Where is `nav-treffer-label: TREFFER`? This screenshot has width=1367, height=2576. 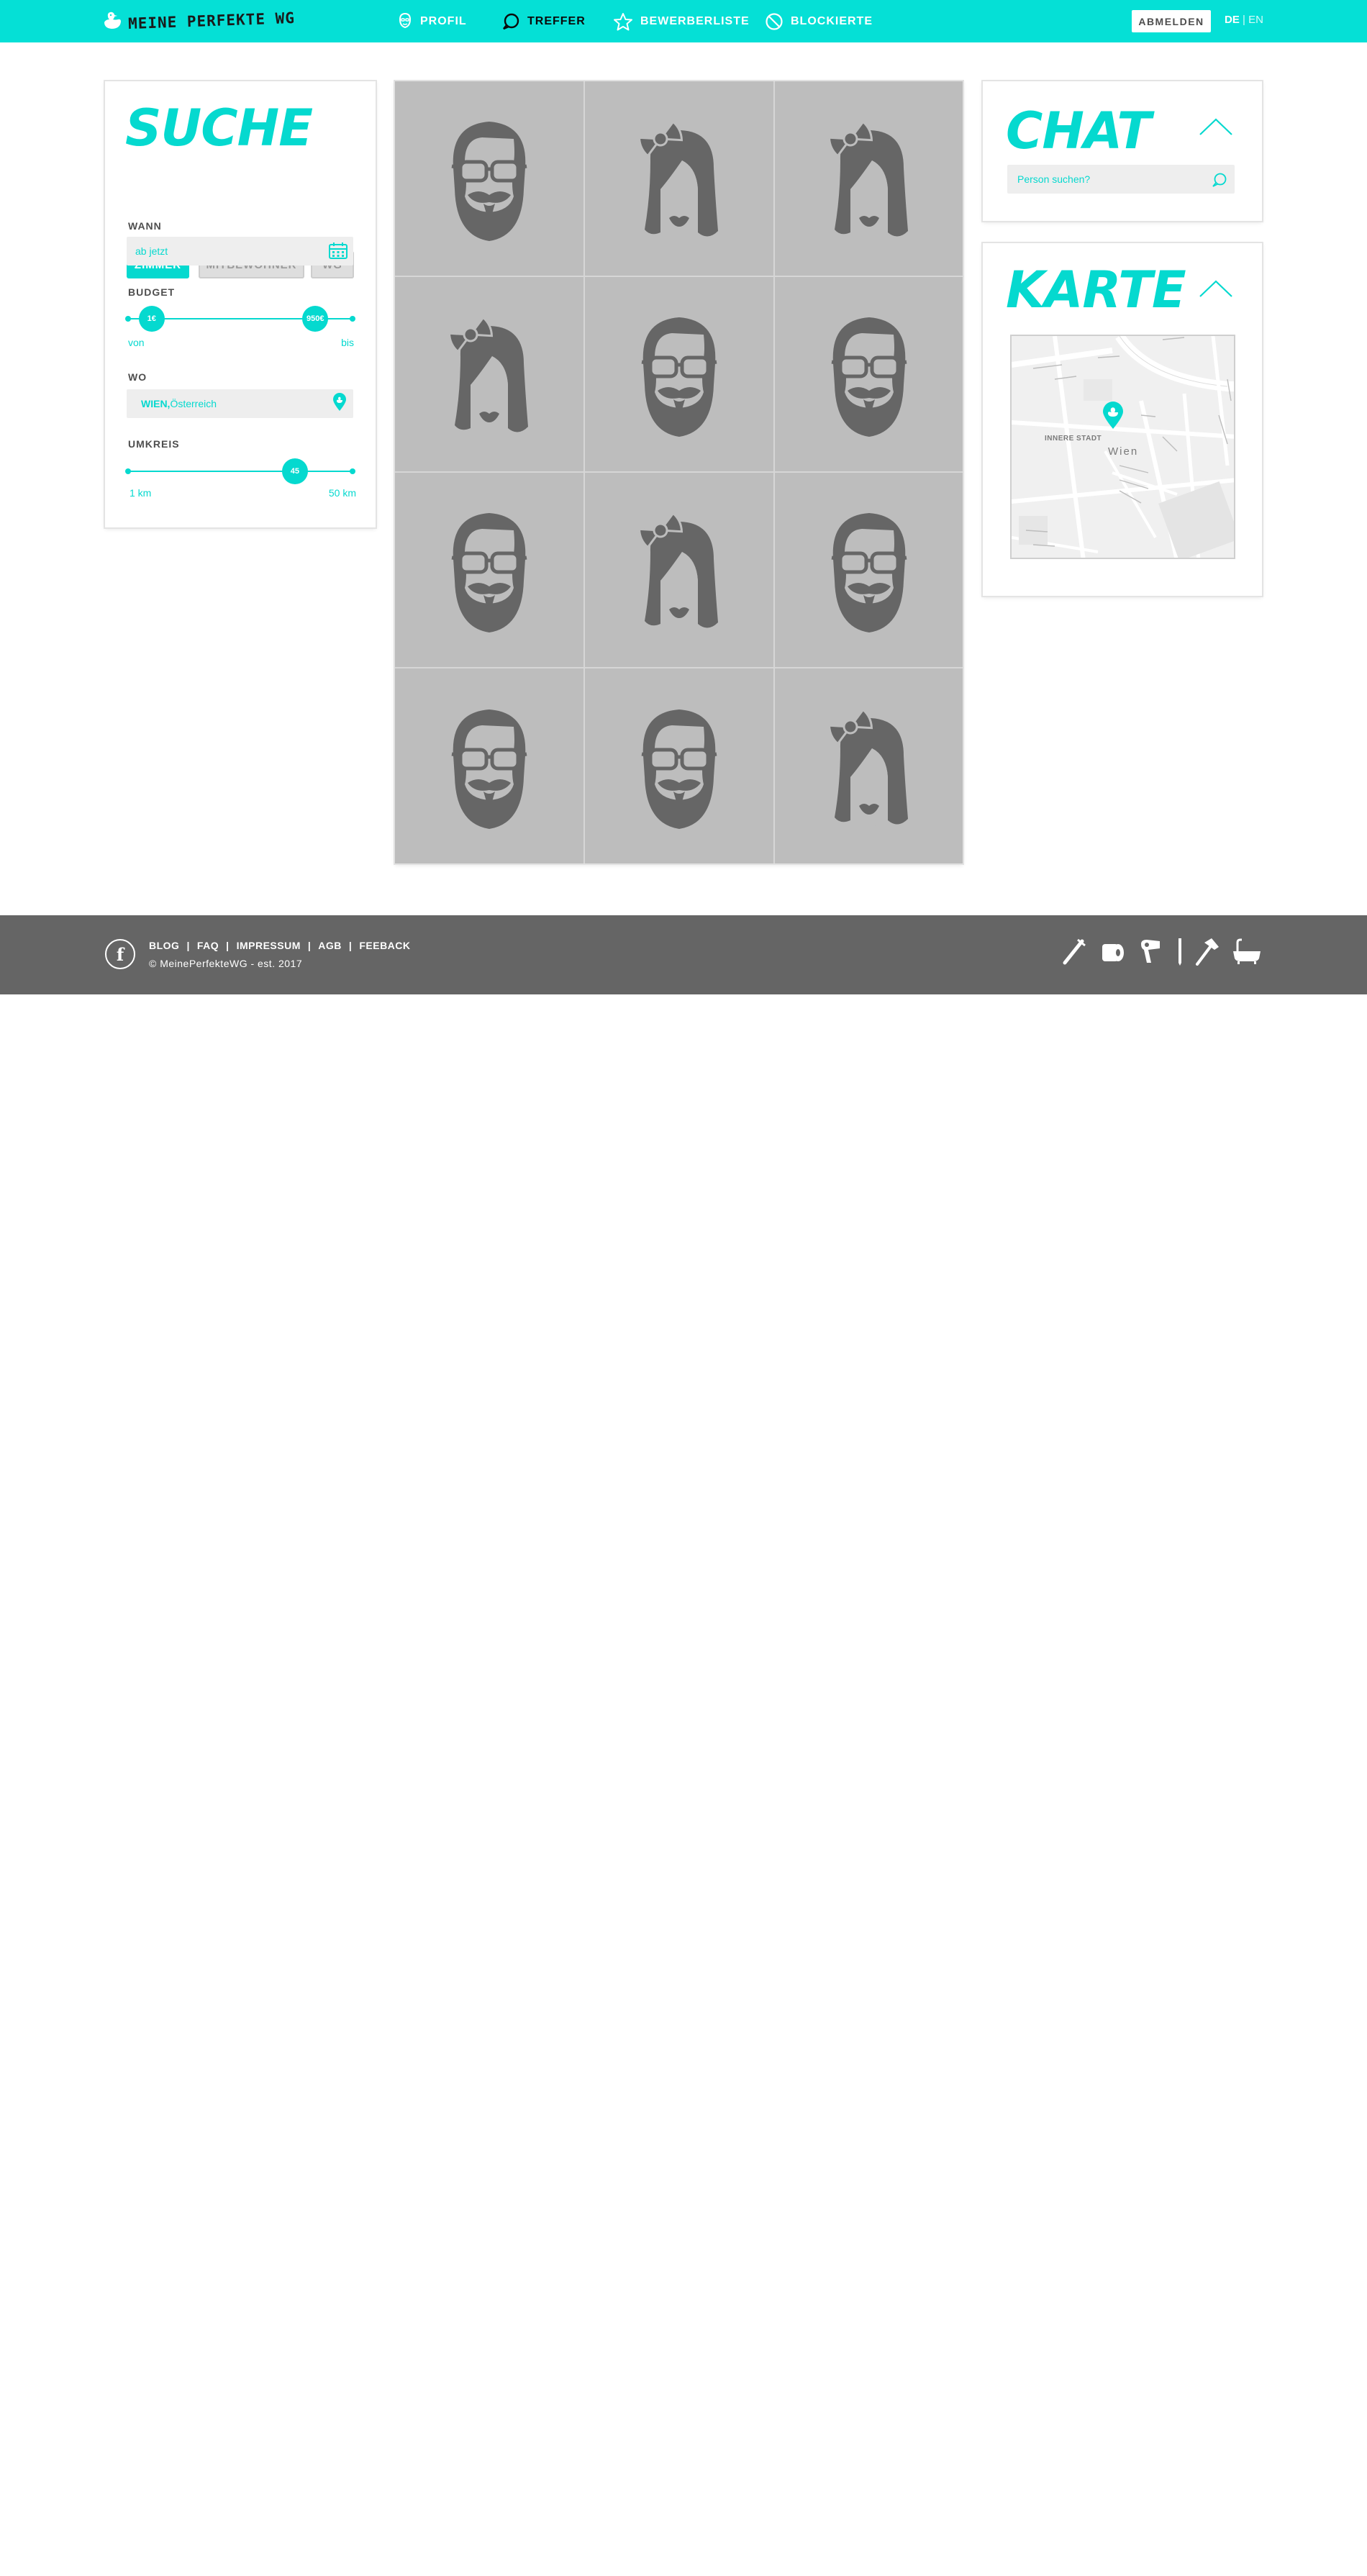 nav-treffer-label: TREFFER is located at coordinates (556, 20).